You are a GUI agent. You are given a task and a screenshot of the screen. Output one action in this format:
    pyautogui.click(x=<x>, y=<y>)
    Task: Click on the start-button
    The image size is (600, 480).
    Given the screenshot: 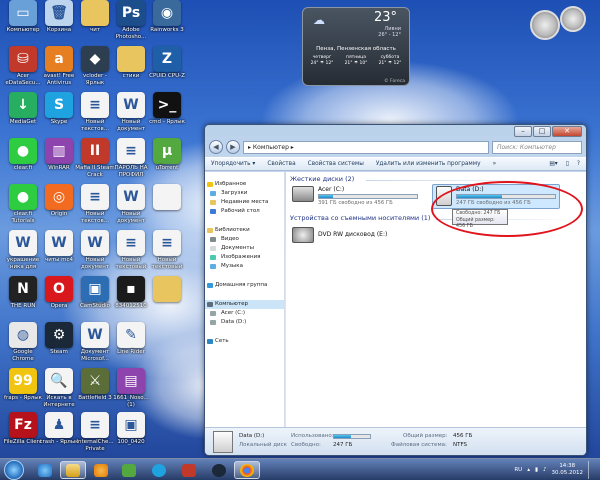 What is the action you would take?
    pyautogui.click(x=14, y=470)
    